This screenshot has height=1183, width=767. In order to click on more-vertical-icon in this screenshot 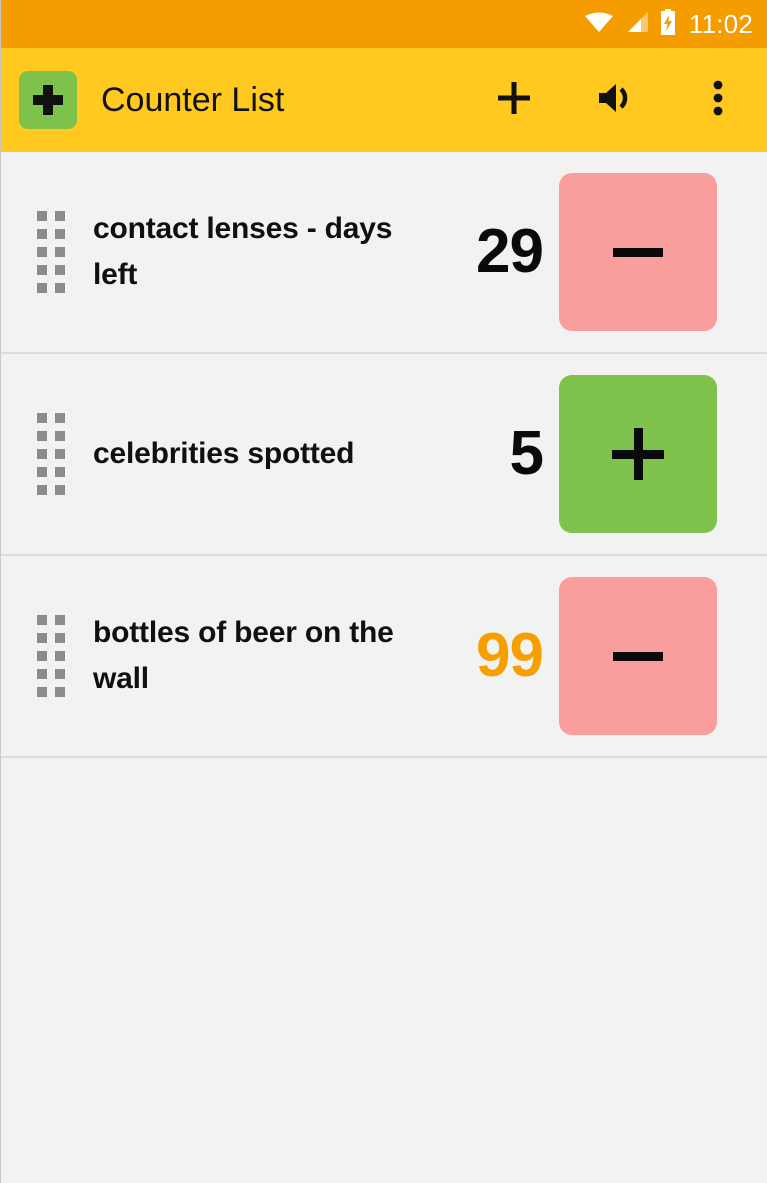, I will do `click(718, 100)`.